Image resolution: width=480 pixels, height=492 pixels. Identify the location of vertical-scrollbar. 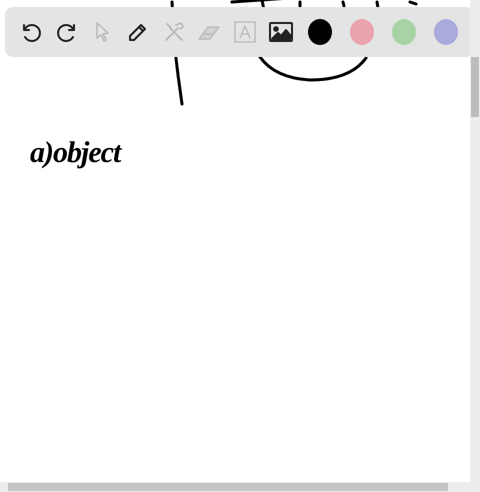
(475, 241).